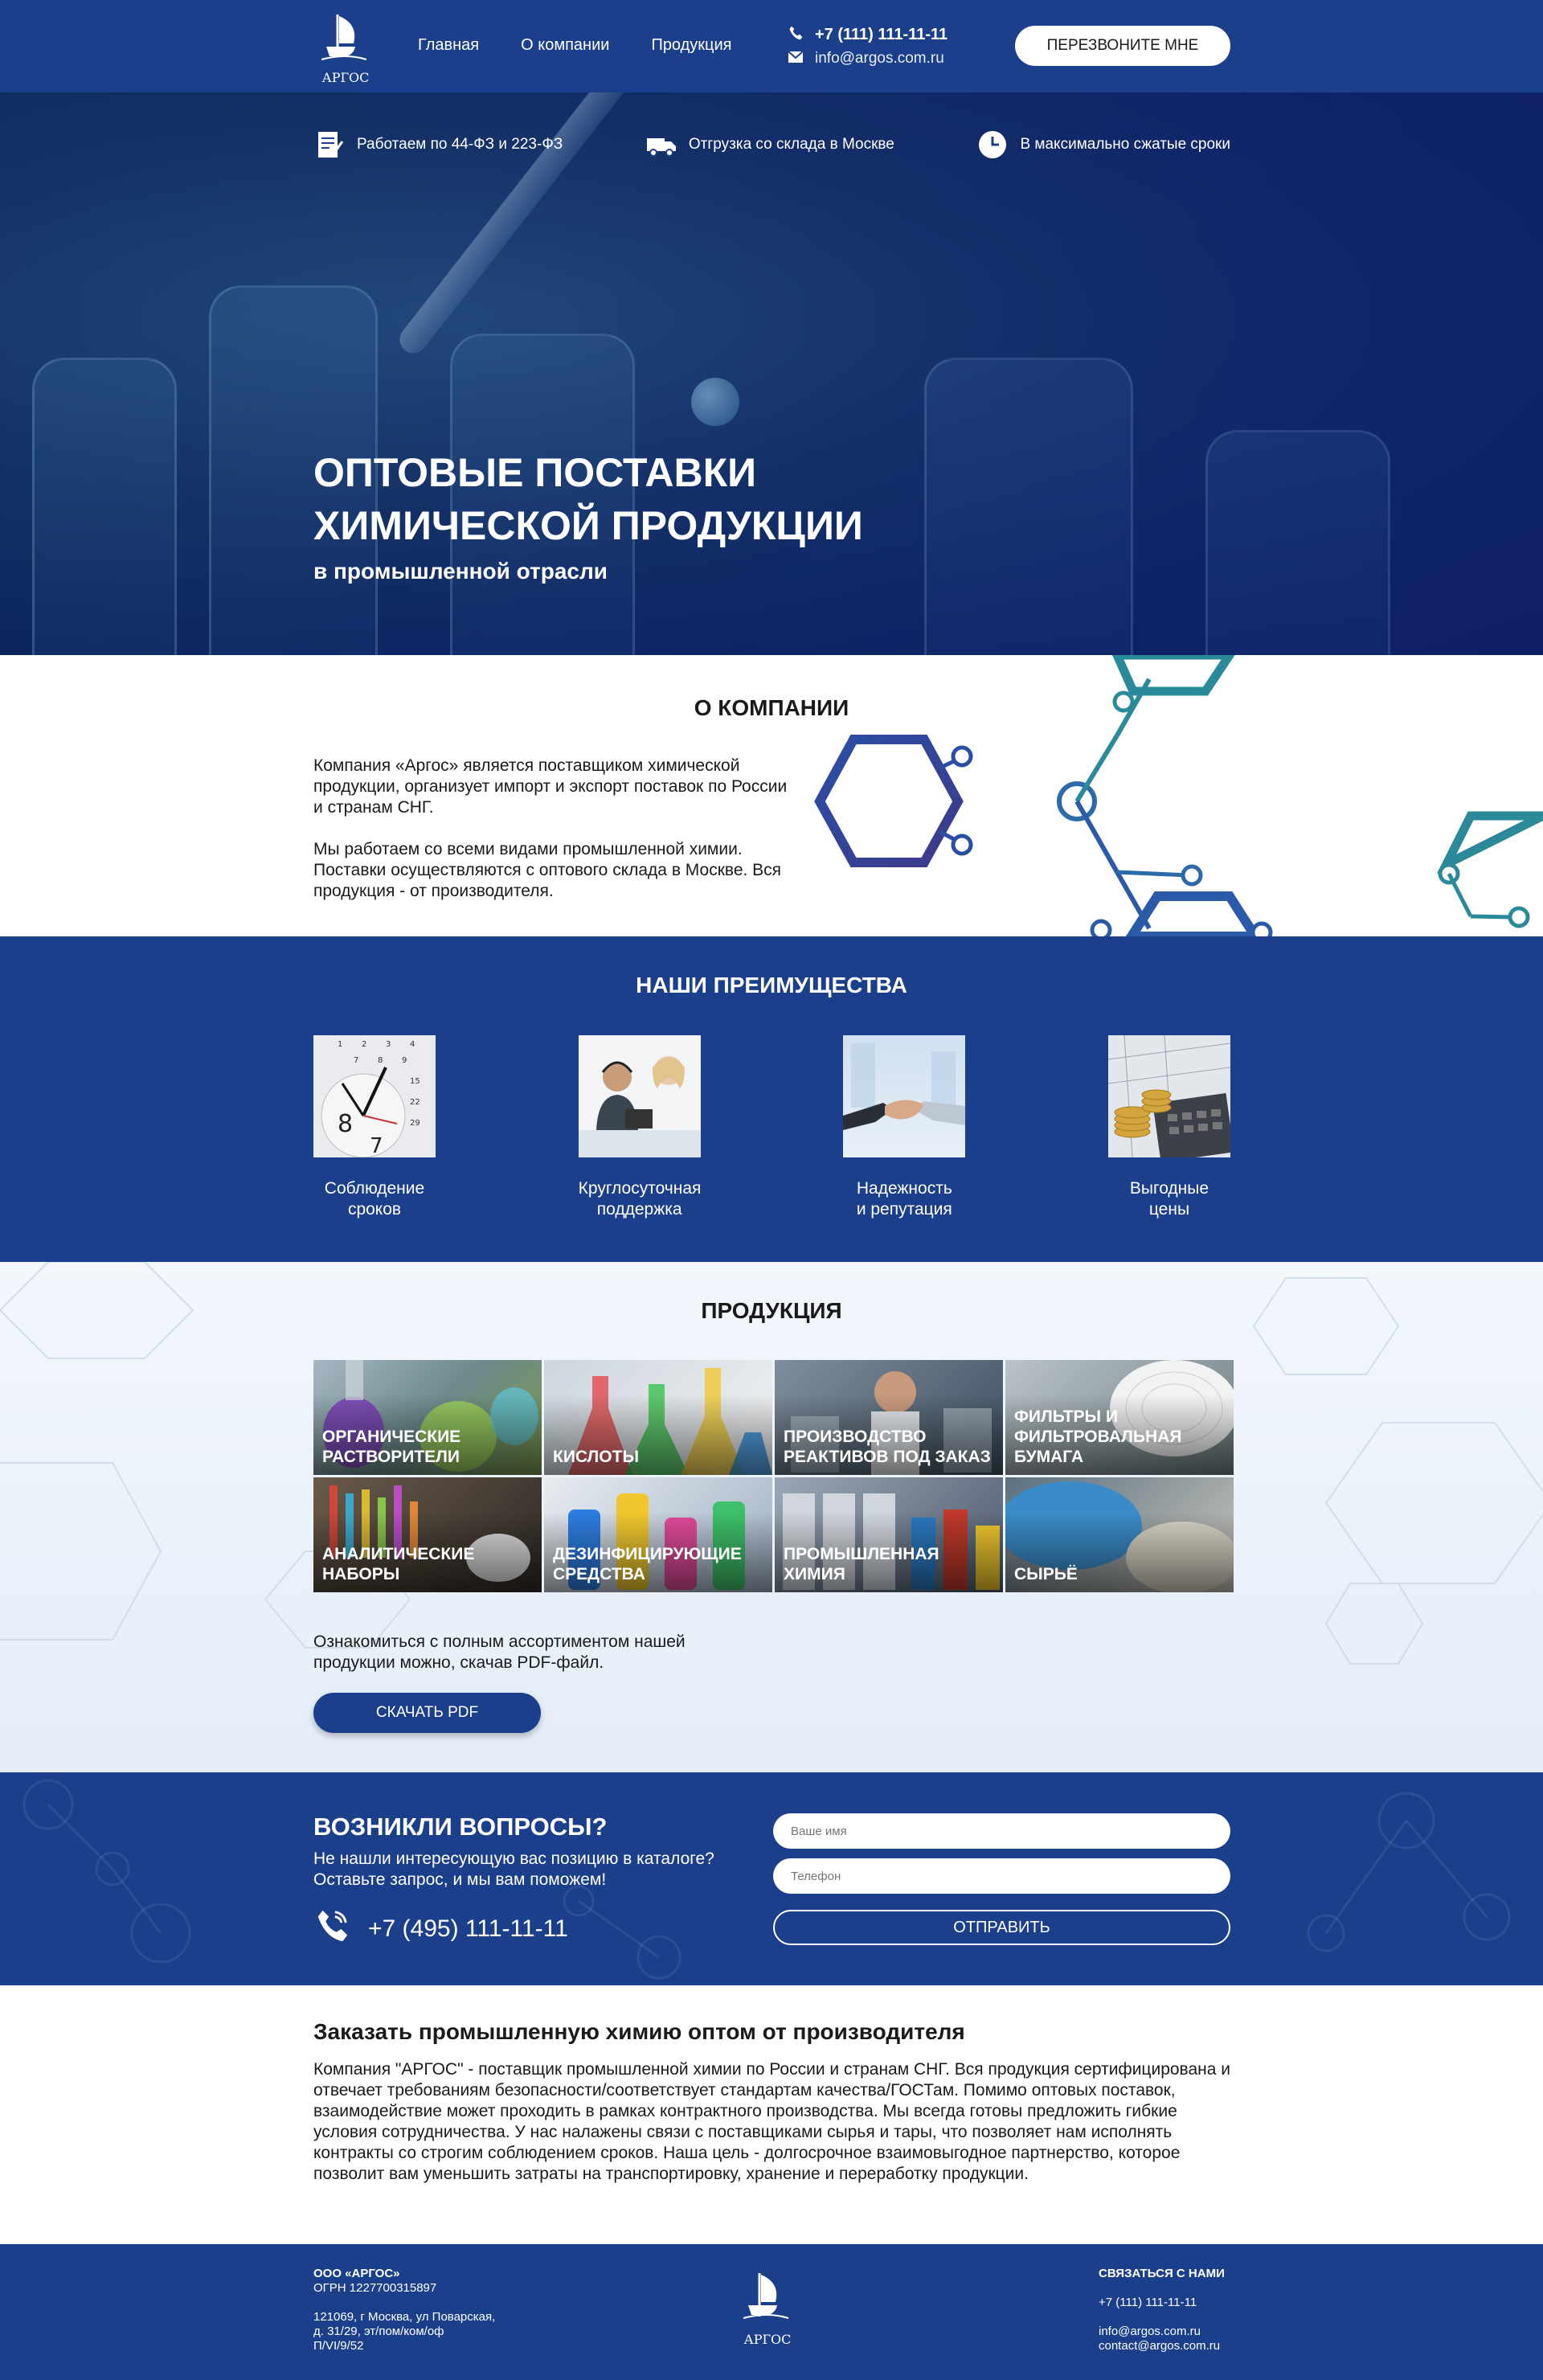 This screenshot has width=1543, height=2380. Describe the element at coordinates (1125, 144) in the screenshot. I see `feature-text: В максимально сжатые сроки` at that location.